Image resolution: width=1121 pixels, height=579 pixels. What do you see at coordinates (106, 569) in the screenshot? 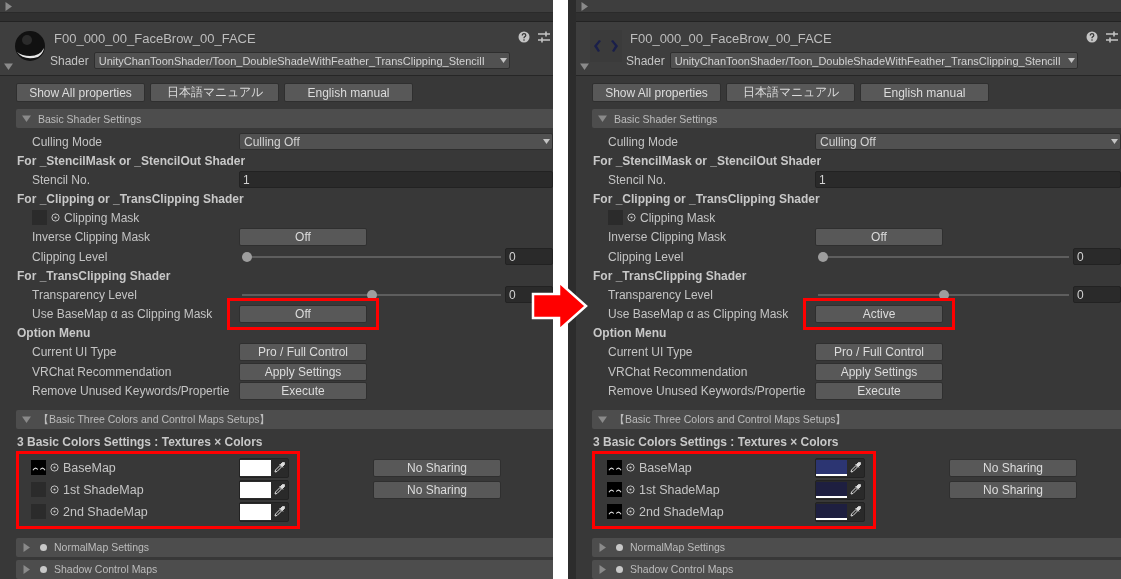
I see `section-title: Shadow Control Maps` at bounding box center [106, 569].